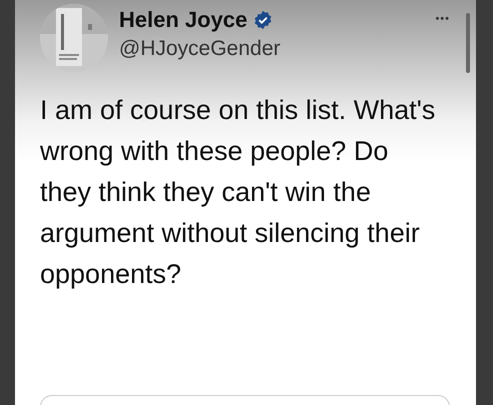 The width and height of the screenshot is (493, 405). I want to click on author-name: Helen Joyce, so click(183, 20).